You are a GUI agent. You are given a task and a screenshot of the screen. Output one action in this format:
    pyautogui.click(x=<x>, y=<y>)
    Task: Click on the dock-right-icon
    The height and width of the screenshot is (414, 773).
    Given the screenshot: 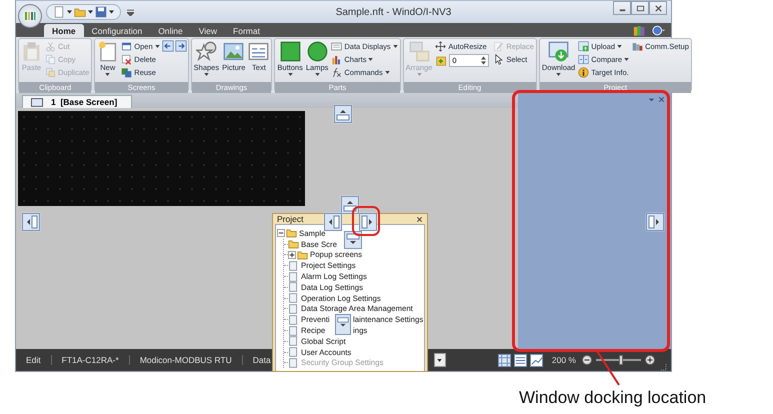 What is the action you would take?
    pyautogui.click(x=655, y=222)
    